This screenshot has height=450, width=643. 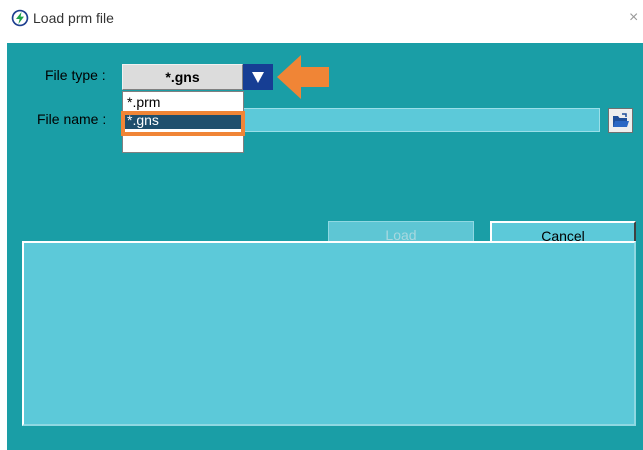 I want to click on file-type-label: File type :, so click(x=75, y=75).